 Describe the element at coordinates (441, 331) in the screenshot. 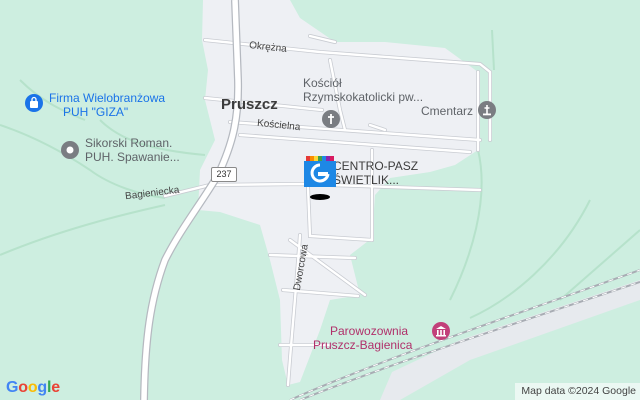

I see `museum-icon` at that location.